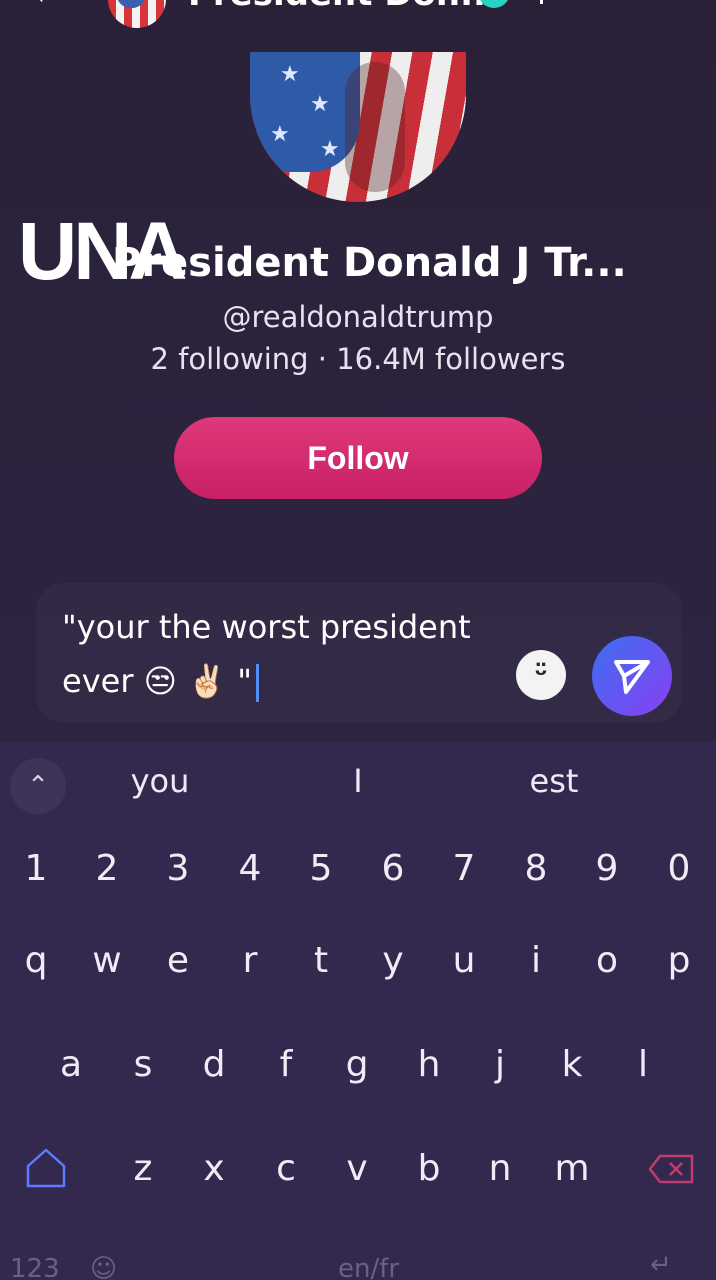 The image size is (716, 1280). I want to click on wink-emoji-icon: ᵕ̈, so click(541, 675).